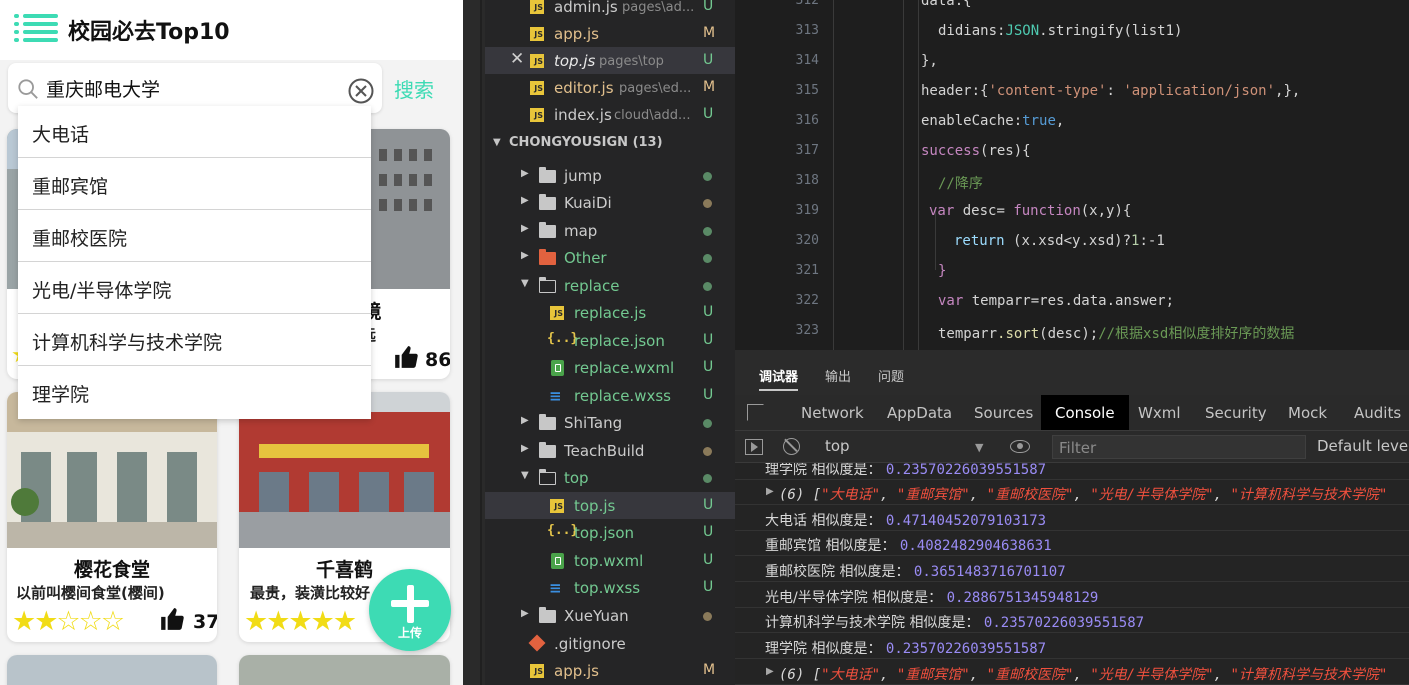  I want to click on tab-problems: 问题, so click(891, 375).